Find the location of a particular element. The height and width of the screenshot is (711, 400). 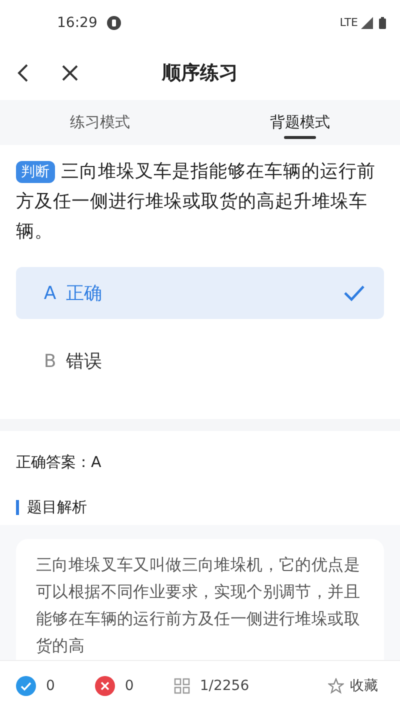

analysis-text: 三向堆垛叉车又叫做三向堆垛机，它的优点是可以根据不同作业要求，实现个别调节，并且能够在车辆的运行前方及任一侧进行堆垛或取货的高 is located at coordinates (198, 605).